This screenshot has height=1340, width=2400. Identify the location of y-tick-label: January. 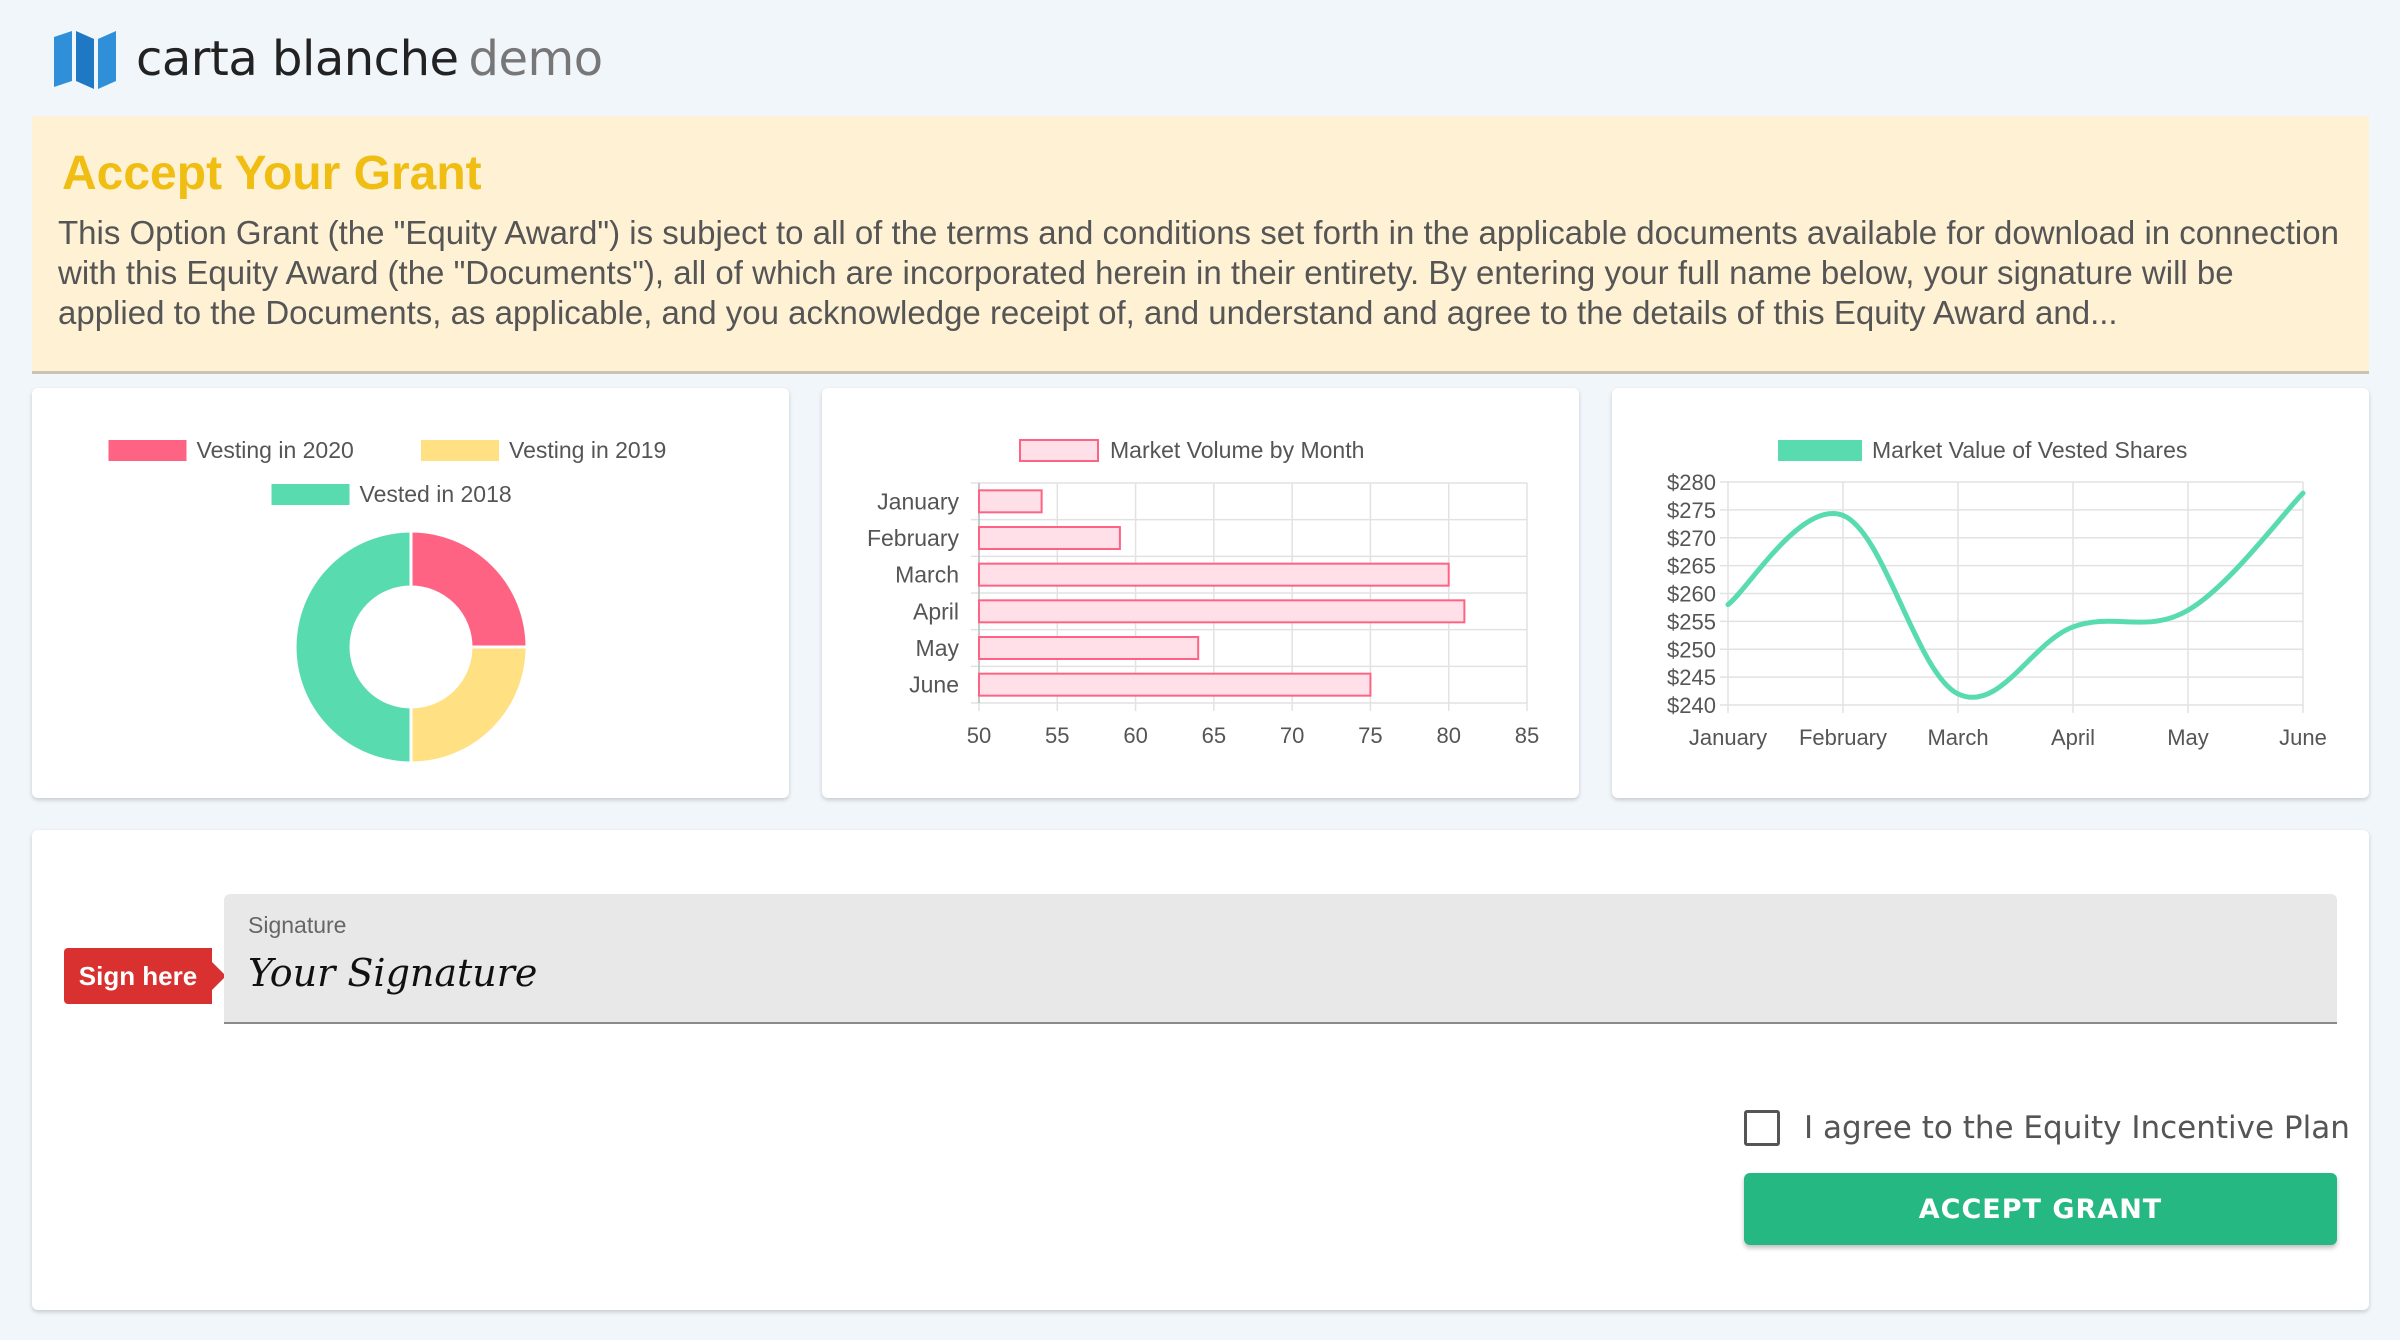
(918, 501).